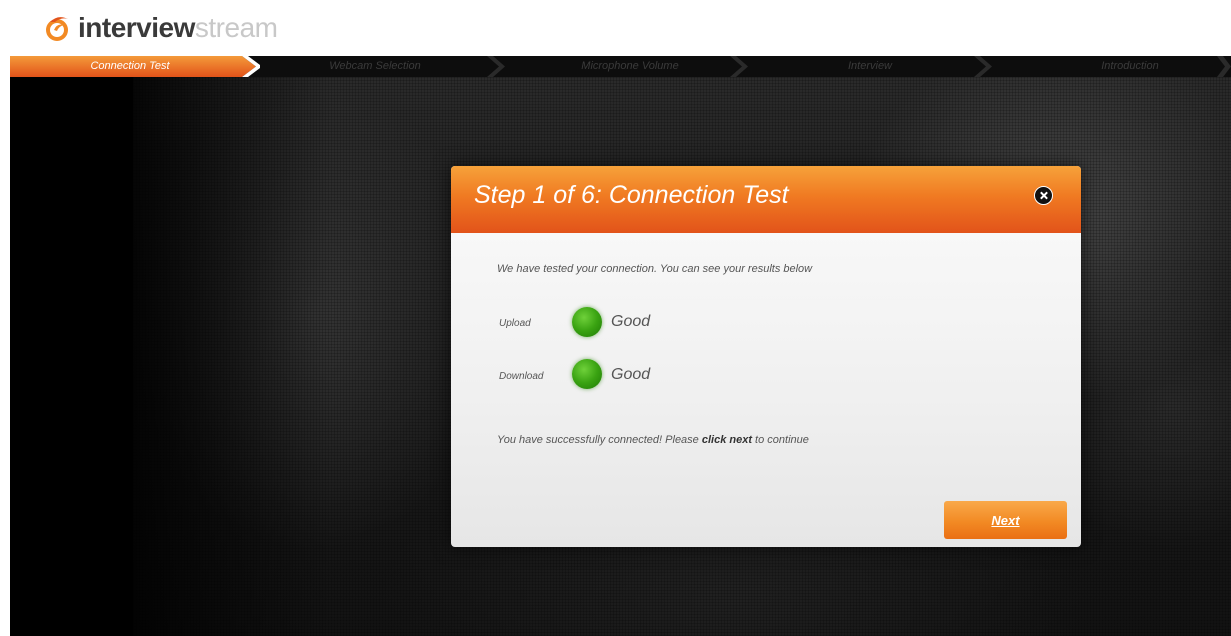 This screenshot has width=1231, height=636. I want to click on step-microphone-volume: Microphone Volume, so click(630, 66).